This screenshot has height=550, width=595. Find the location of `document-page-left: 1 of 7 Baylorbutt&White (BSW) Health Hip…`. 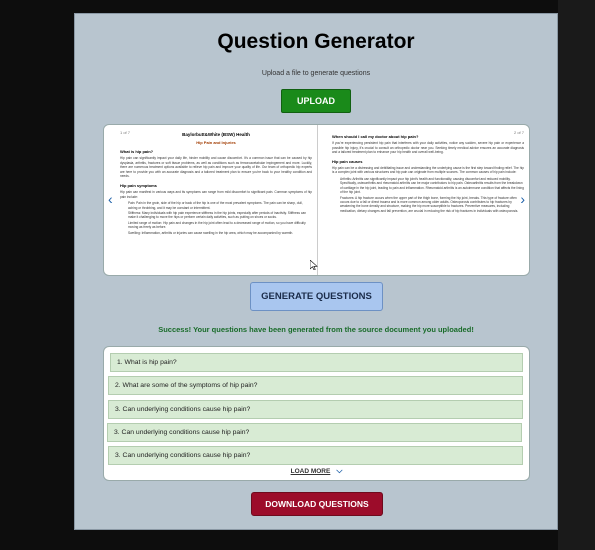

document-page-left: 1 of 7 Baylorbutt&White (BSW) Health Hip… is located at coordinates (216, 201).